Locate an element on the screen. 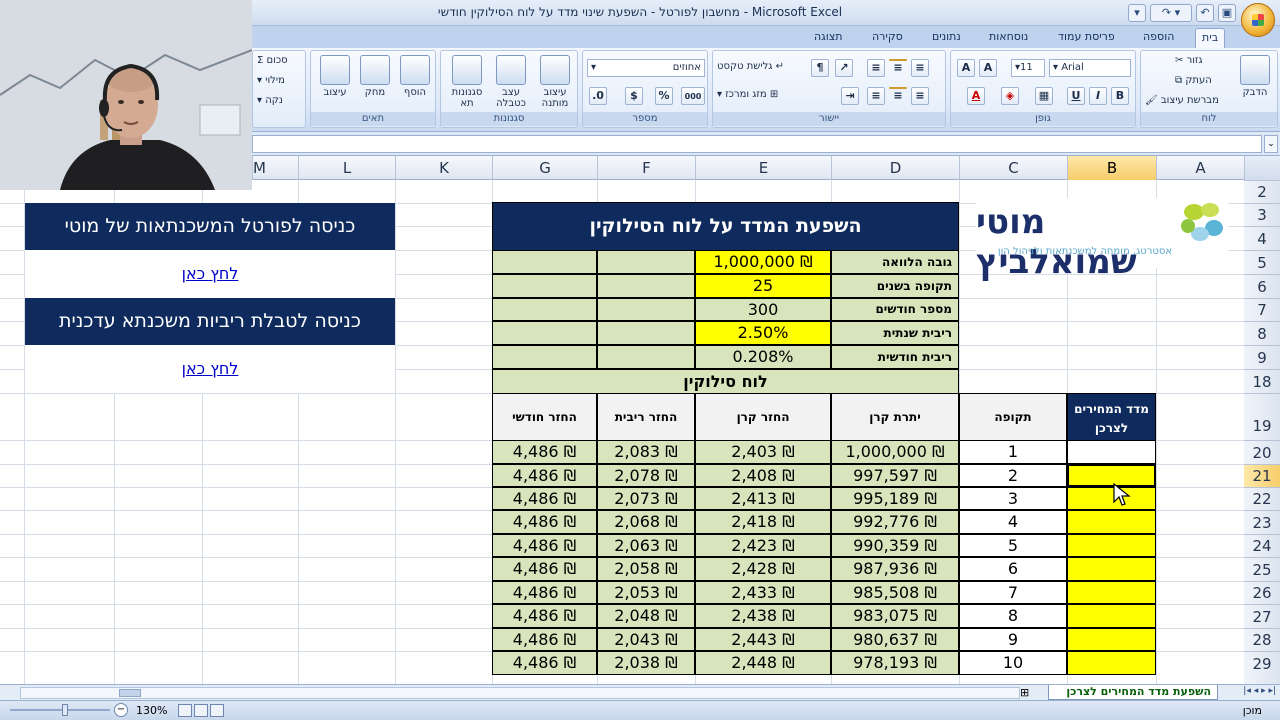 Image resolution: width=1280 pixels, height=720 pixels. param-value: 1,000,000 ₪ is located at coordinates (763, 262).